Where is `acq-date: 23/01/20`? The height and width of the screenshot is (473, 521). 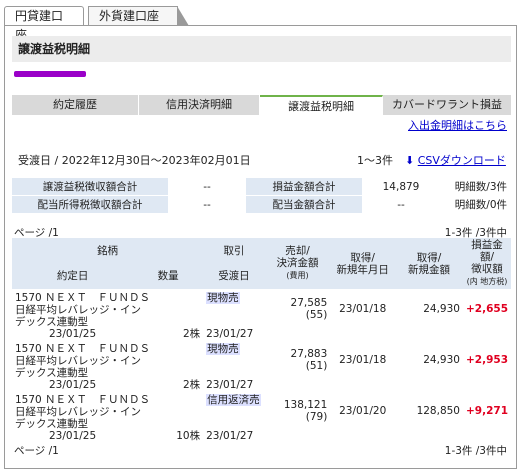
acq-date: 23/01/20 is located at coordinates (363, 410).